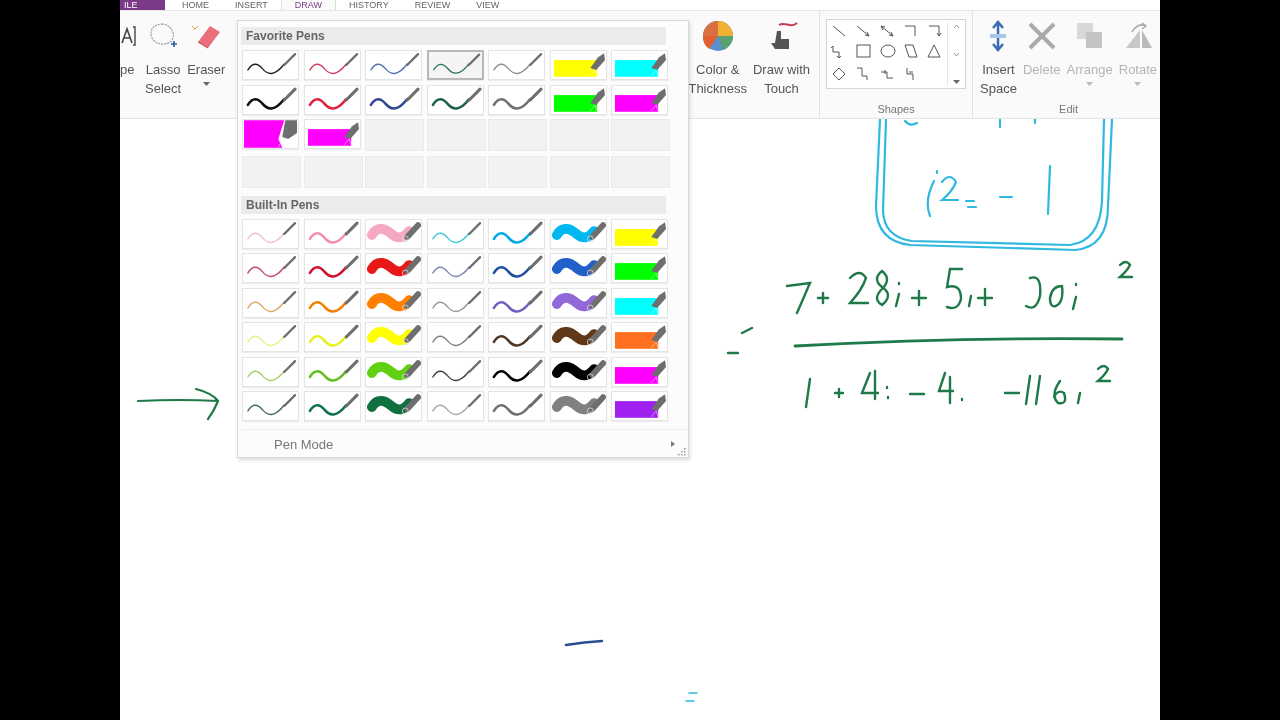  I want to click on ribbon-tab: HOME, so click(195, 5).